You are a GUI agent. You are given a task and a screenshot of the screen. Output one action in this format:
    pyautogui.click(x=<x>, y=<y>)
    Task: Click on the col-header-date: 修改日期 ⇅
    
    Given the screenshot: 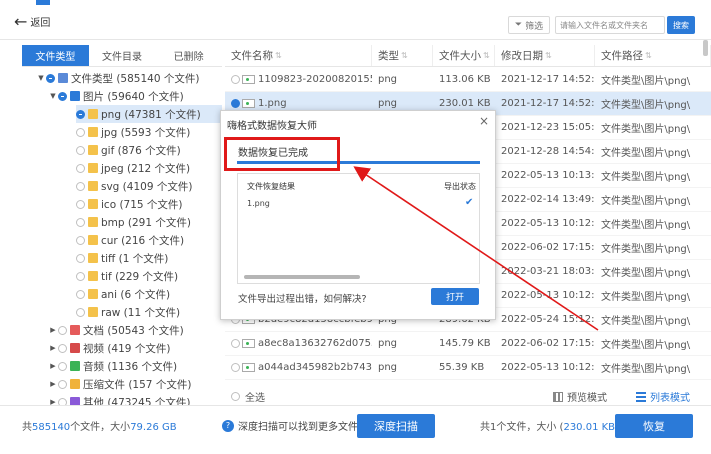 What is the action you would take?
    pyautogui.click(x=545, y=55)
    